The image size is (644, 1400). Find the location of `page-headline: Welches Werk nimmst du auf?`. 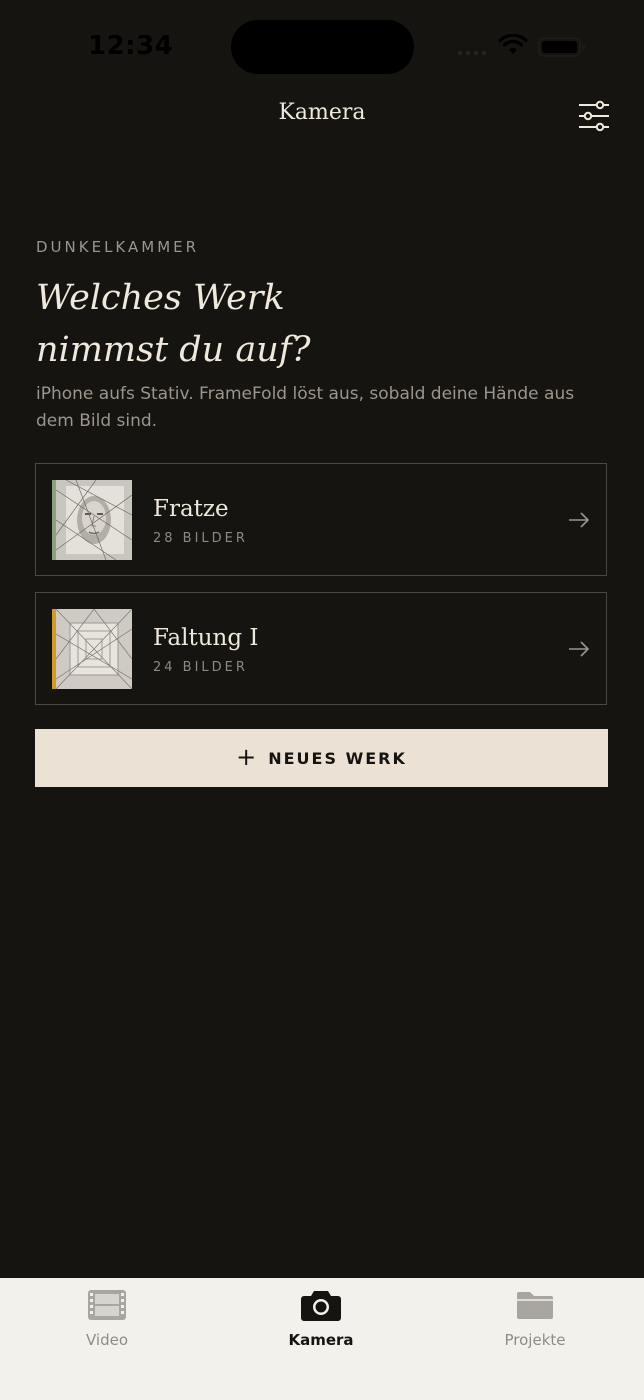

page-headline: Welches Werk nimmst du auf? is located at coordinates (173, 324).